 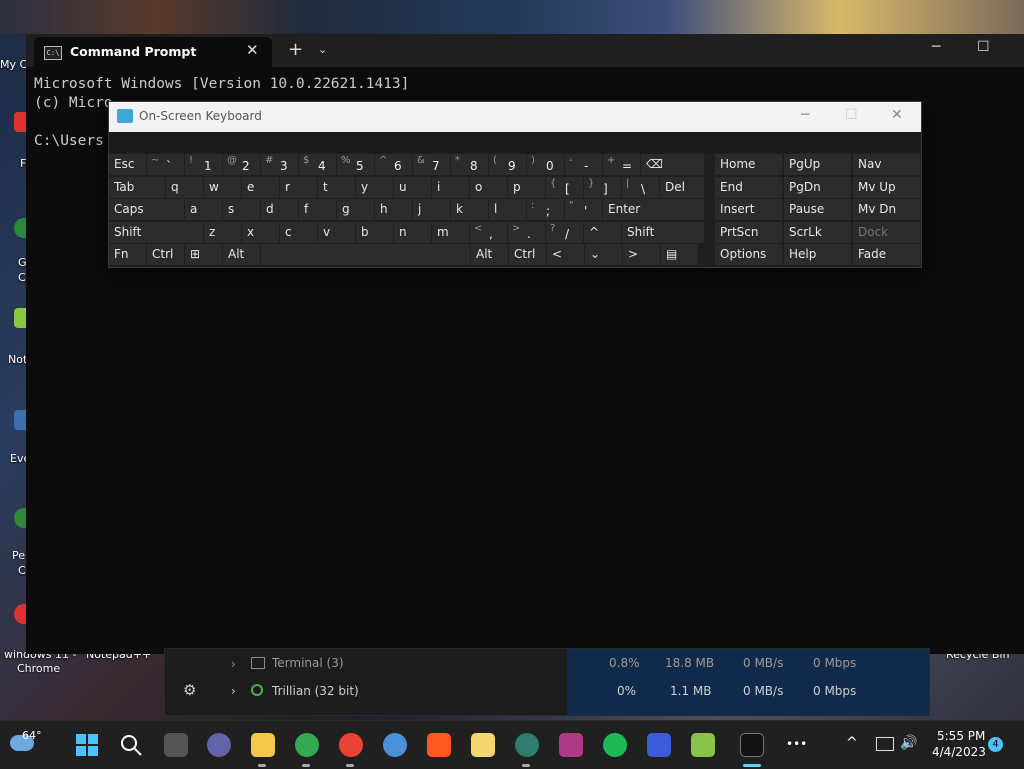 I want to click on osk-key: n, so click(x=412, y=232).